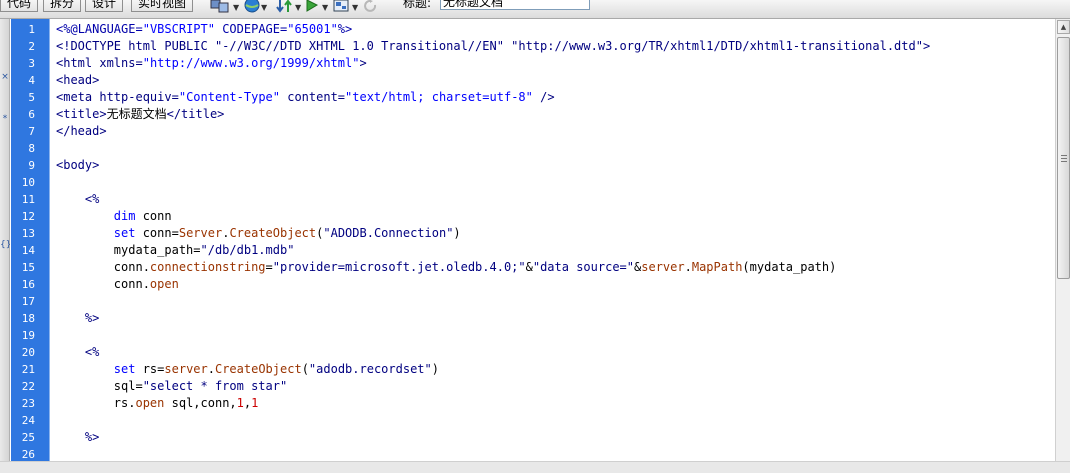  I want to click on code-line: <title>无标题文档</title>, so click(140, 114).